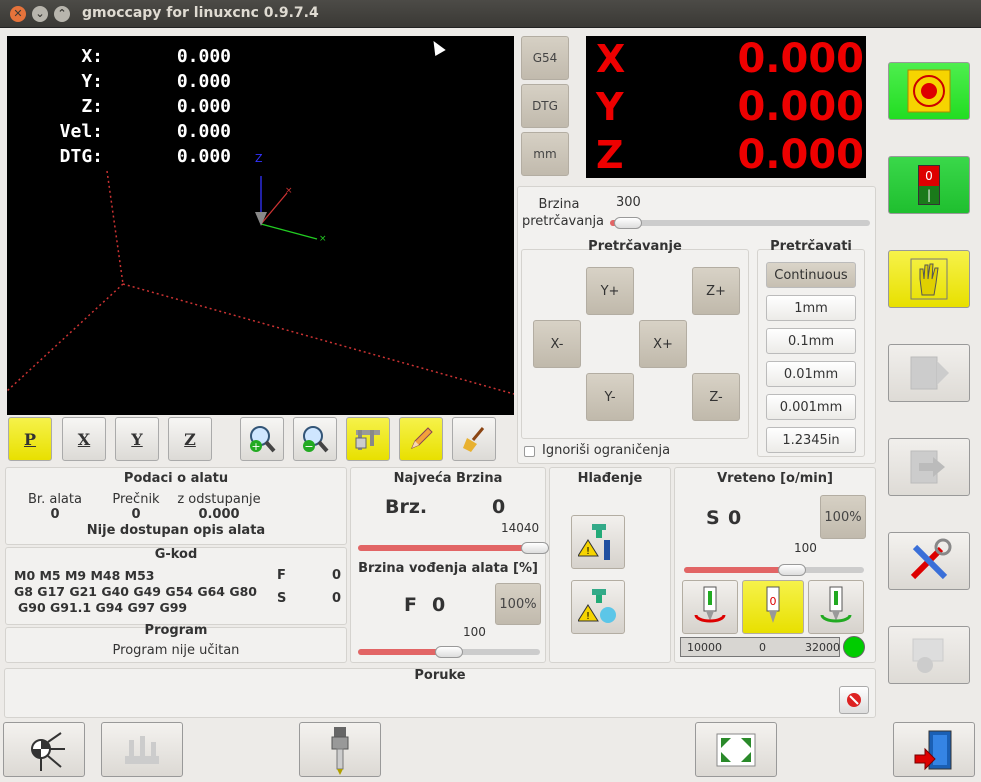 Image resolution: width=981 pixels, height=782 pixels. Describe the element at coordinates (323, 239) in the screenshot. I see `x-axis-mark: ×` at that location.